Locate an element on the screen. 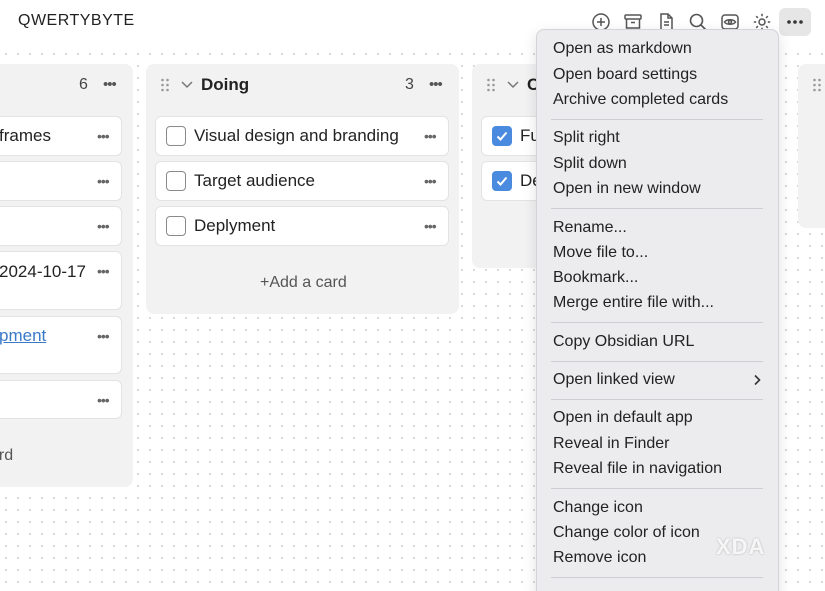 This screenshot has width=825, height=591. card: Visual design and branding ••• is located at coordinates (302, 136).